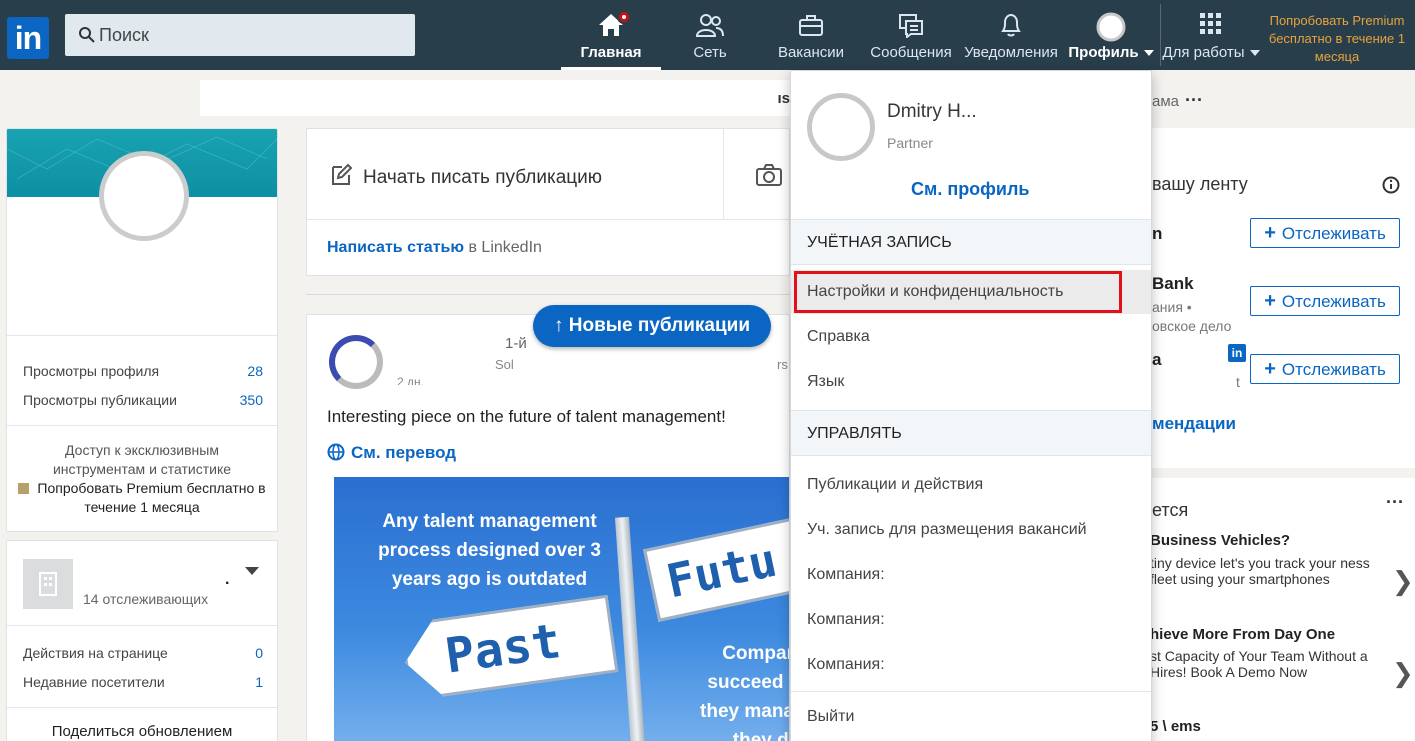 The width and height of the screenshot is (1415, 741). Describe the element at coordinates (911, 26) in the screenshot. I see `messages-icon` at that location.